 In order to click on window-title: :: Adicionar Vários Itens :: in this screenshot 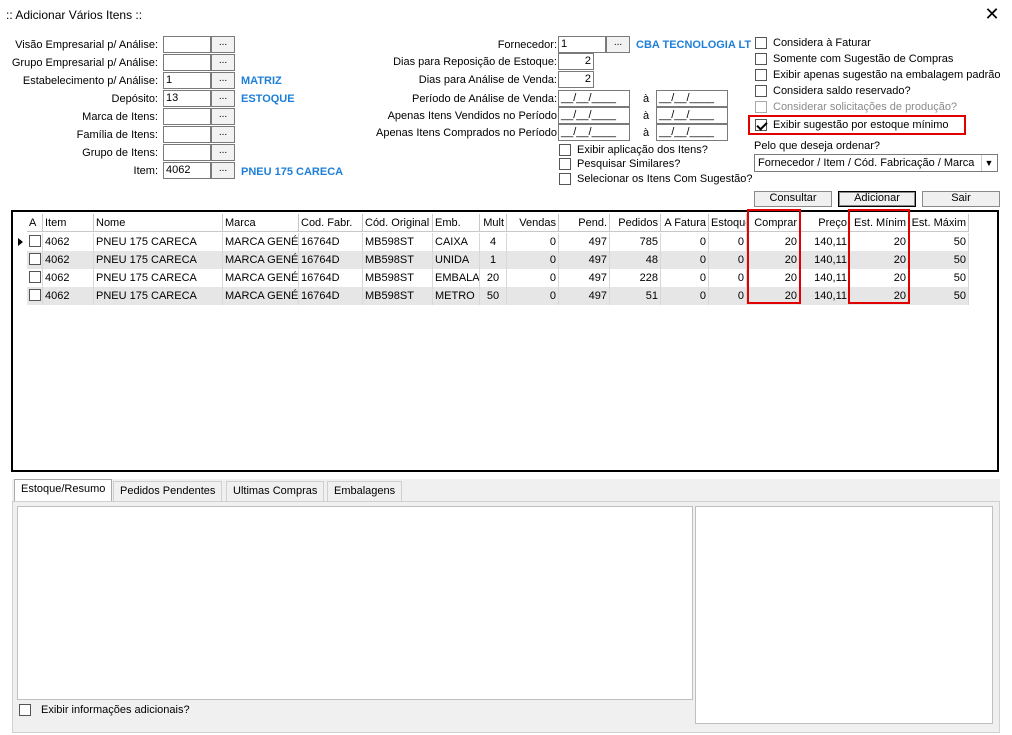, I will do `click(74, 15)`.